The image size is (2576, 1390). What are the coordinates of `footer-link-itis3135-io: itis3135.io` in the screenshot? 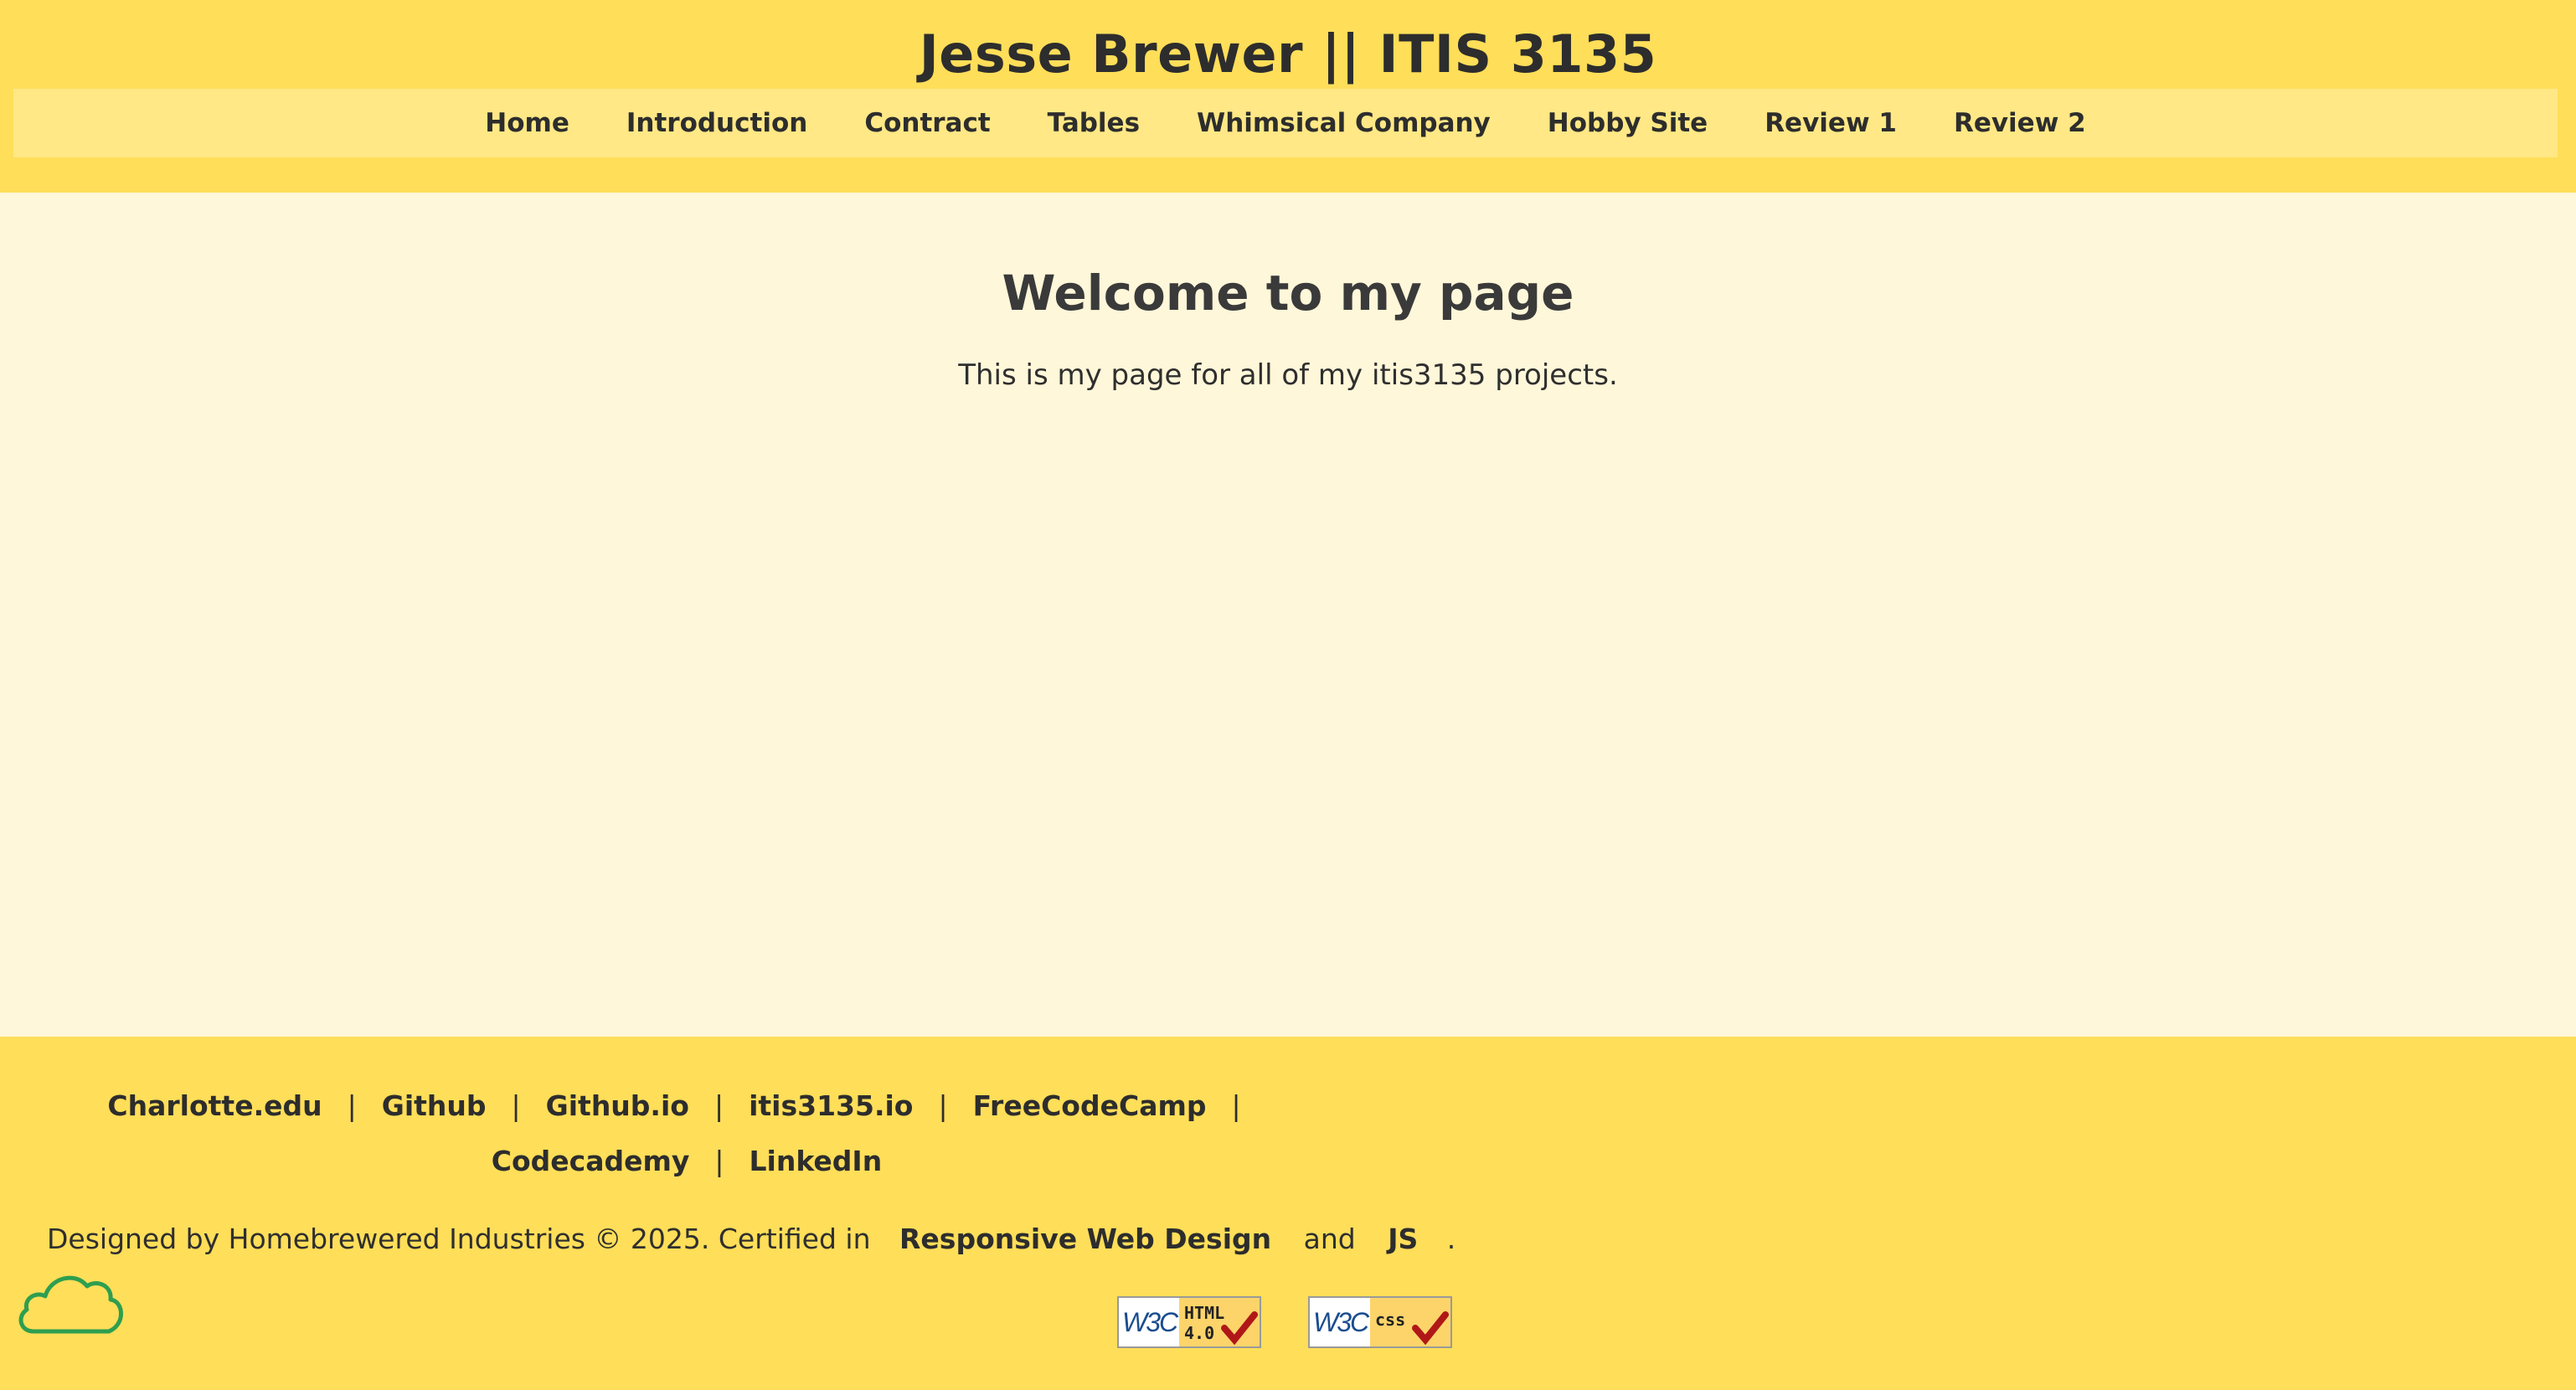 It's located at (831, 1106).